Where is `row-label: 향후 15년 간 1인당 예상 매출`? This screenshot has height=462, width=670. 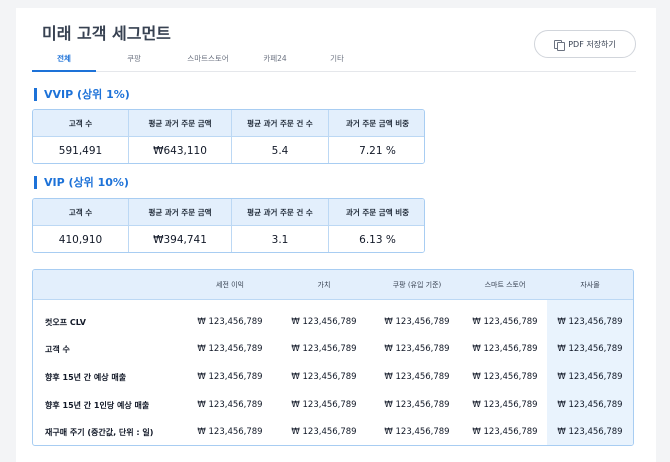 row-label: 향후 15년 간 1인당 예상 매출 is located at coordinates (97, 405).